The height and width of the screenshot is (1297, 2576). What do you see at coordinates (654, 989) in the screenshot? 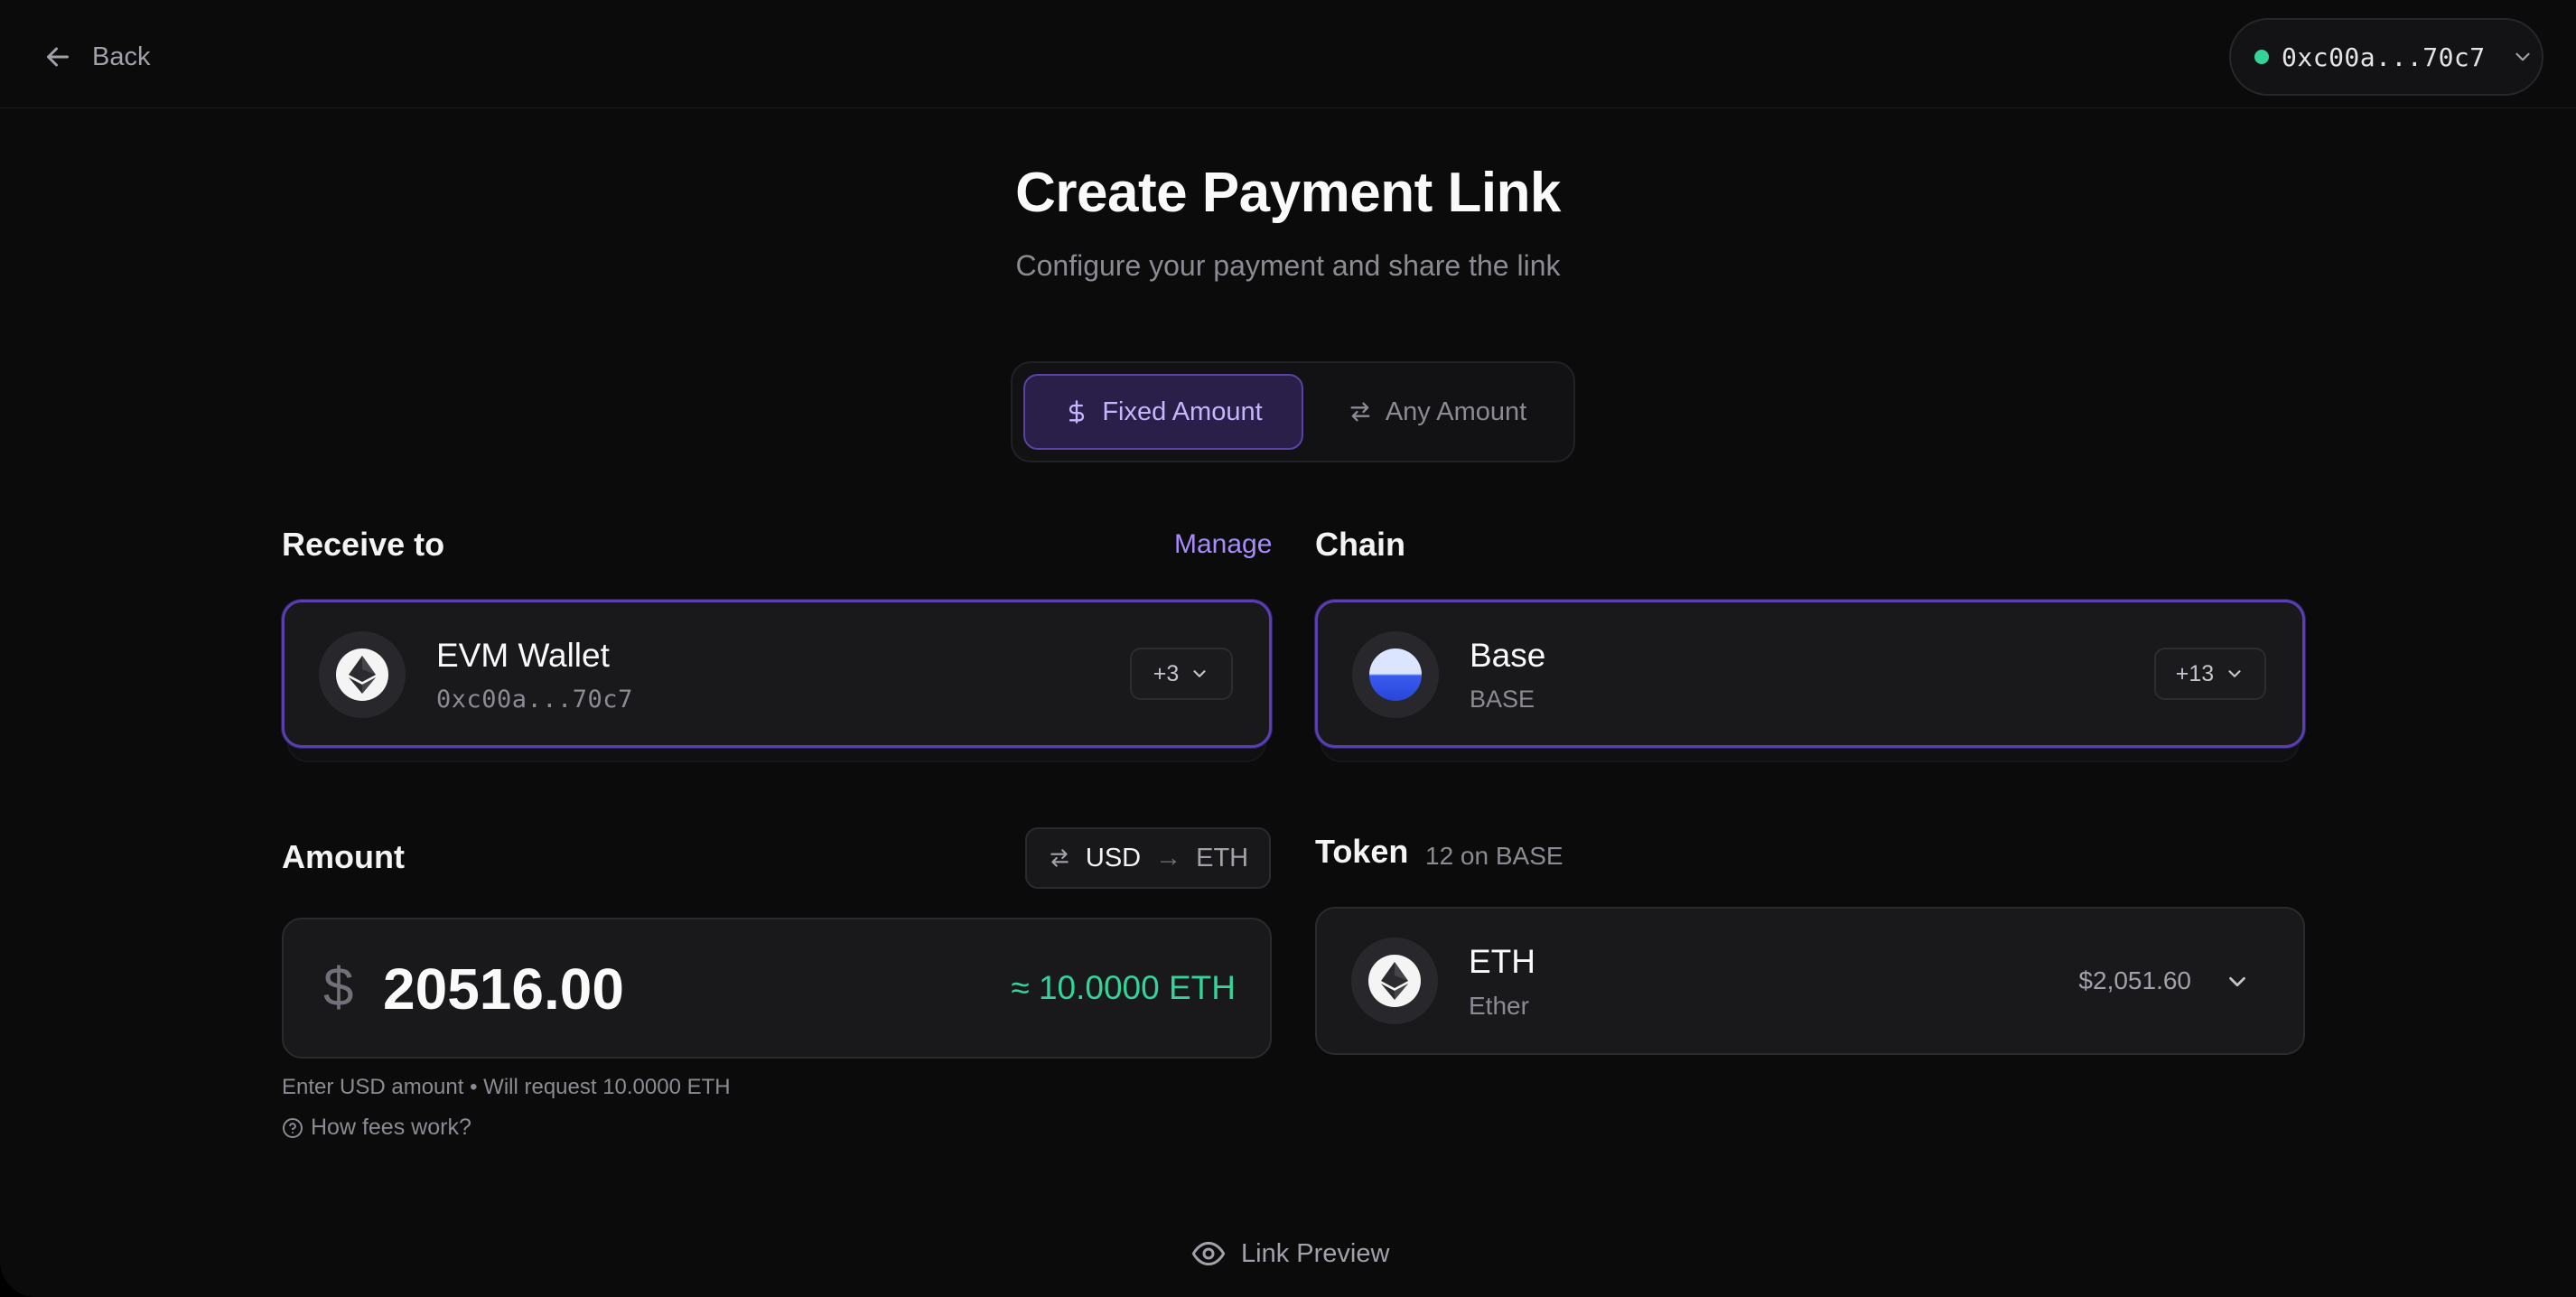
I see `amount-input` at bounding box center [654, 989].